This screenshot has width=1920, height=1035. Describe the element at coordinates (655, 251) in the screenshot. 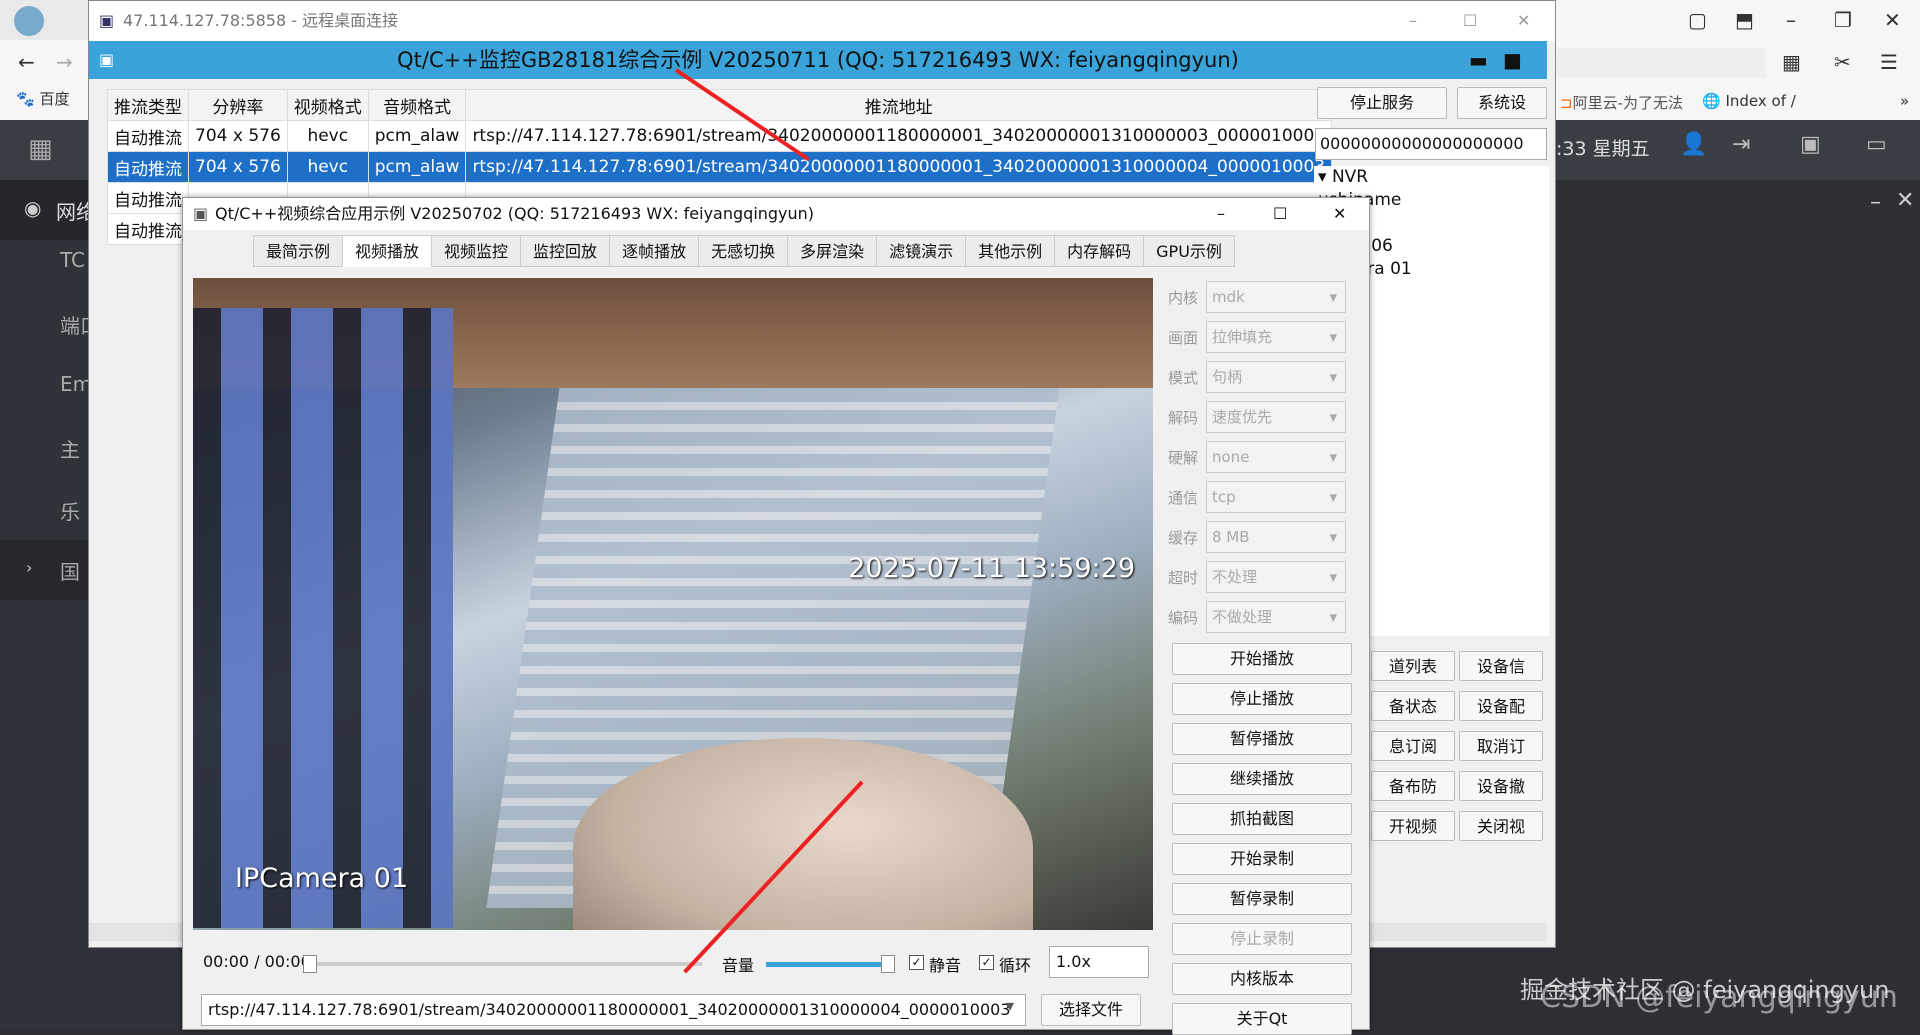

I see `tab-frame: 逐帧播放` at that location.